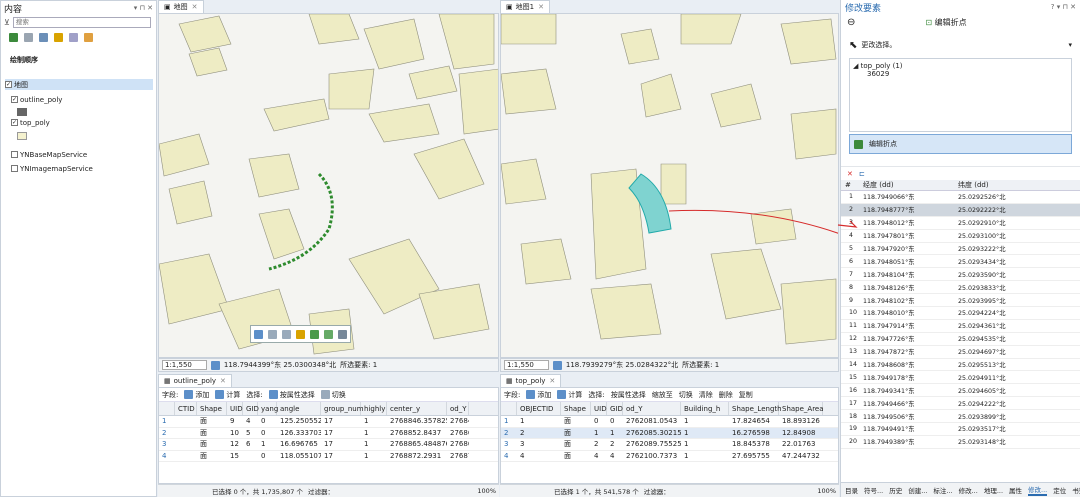  What do you see at coordinates (299, 433) in the screenshot?
I see `table-cell: 126.333703` at bounding box center [299, 433].